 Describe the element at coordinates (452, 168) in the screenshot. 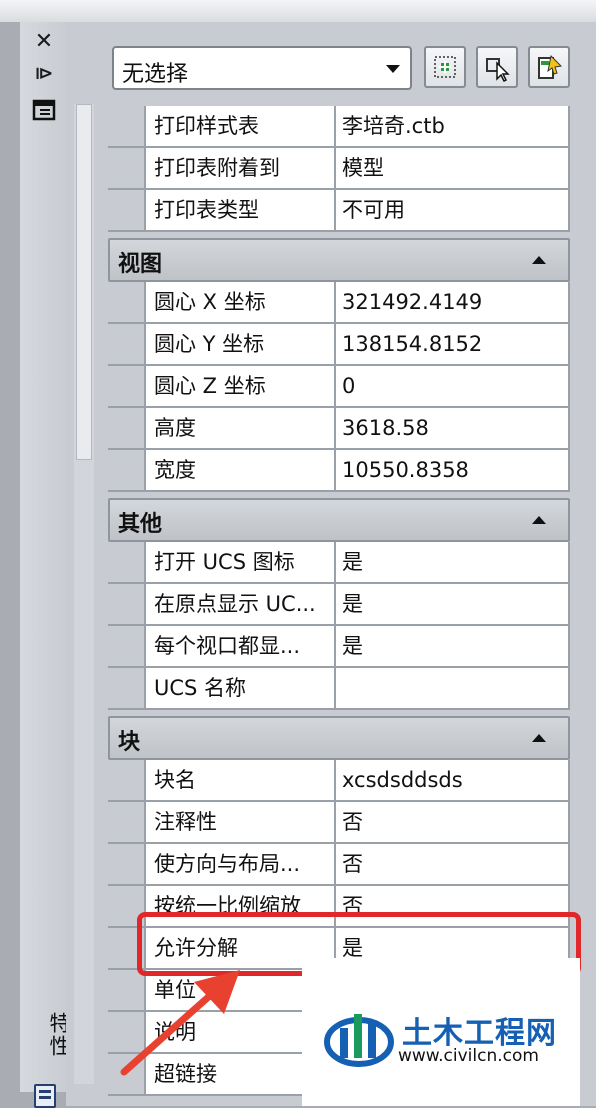

I see `property-value: 模型` at that location.